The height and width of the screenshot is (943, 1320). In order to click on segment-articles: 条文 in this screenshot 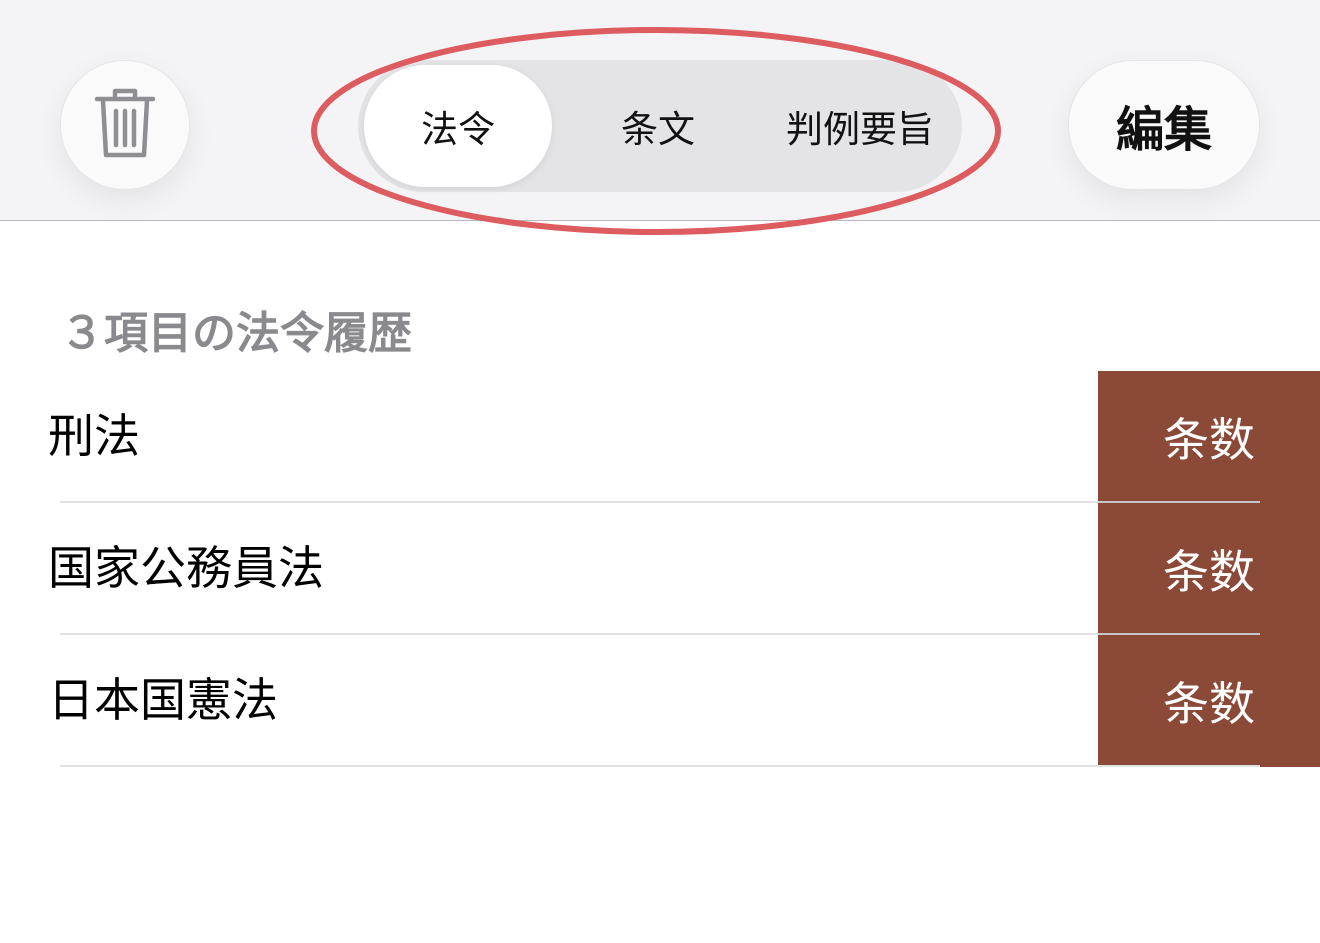, I will do `click(658, 126)`.